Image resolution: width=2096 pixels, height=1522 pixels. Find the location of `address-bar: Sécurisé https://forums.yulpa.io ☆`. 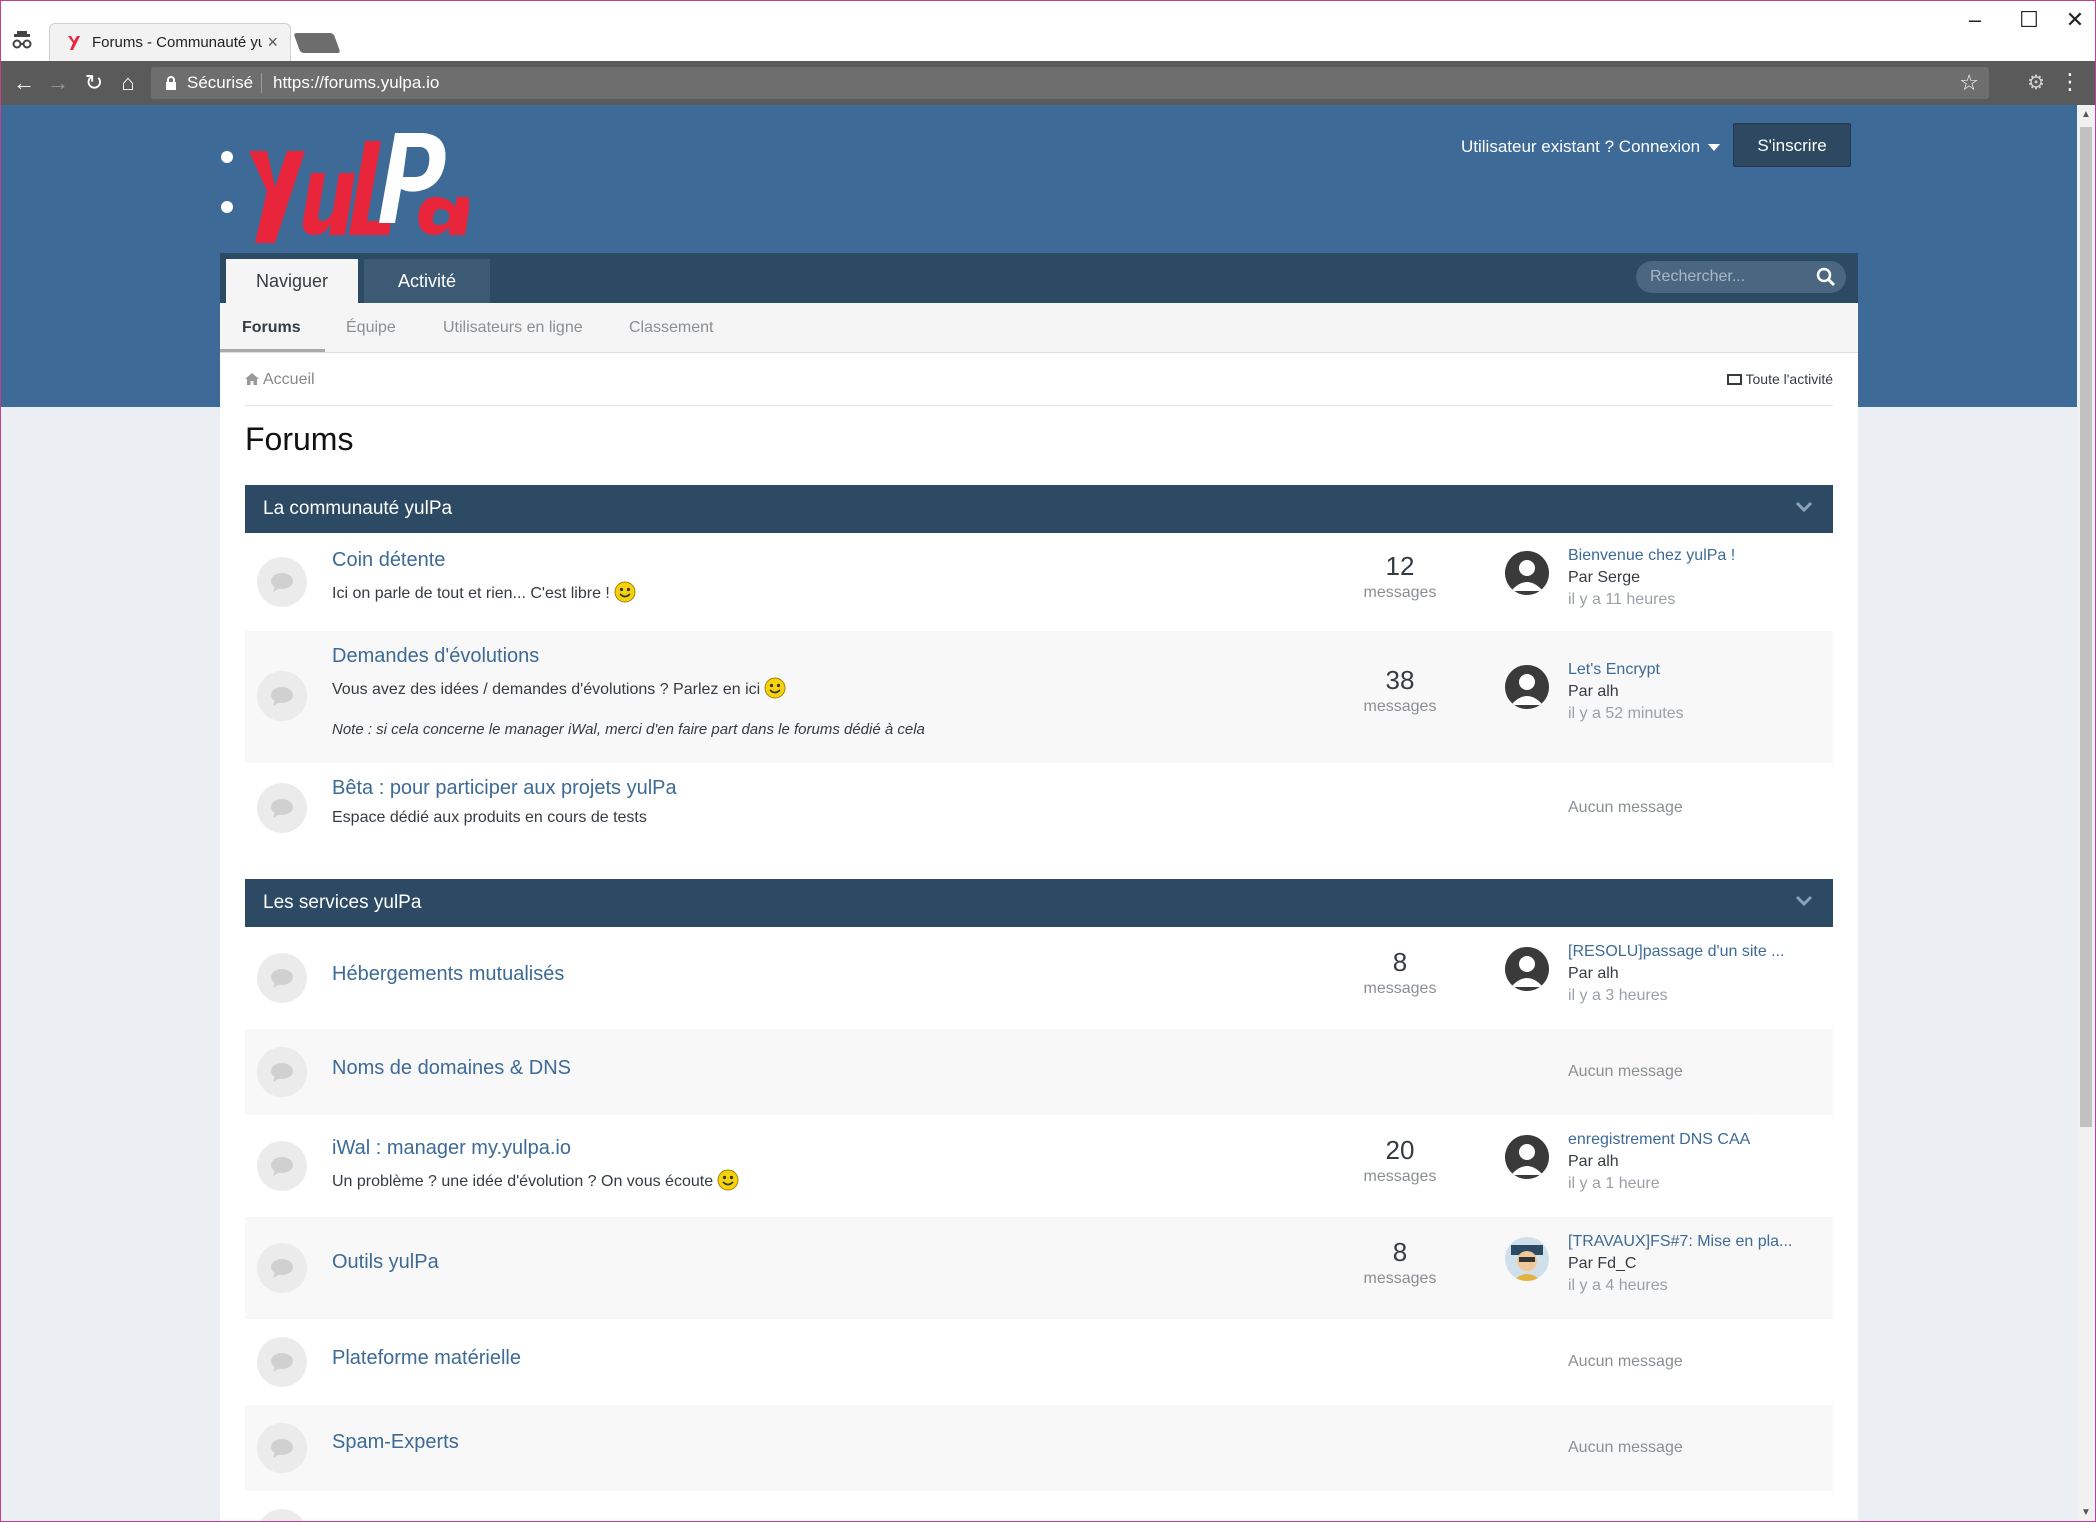

address-bar: Sécurisé https://forums.yulpa.io ☆ is located at coordinates (1070, 83).